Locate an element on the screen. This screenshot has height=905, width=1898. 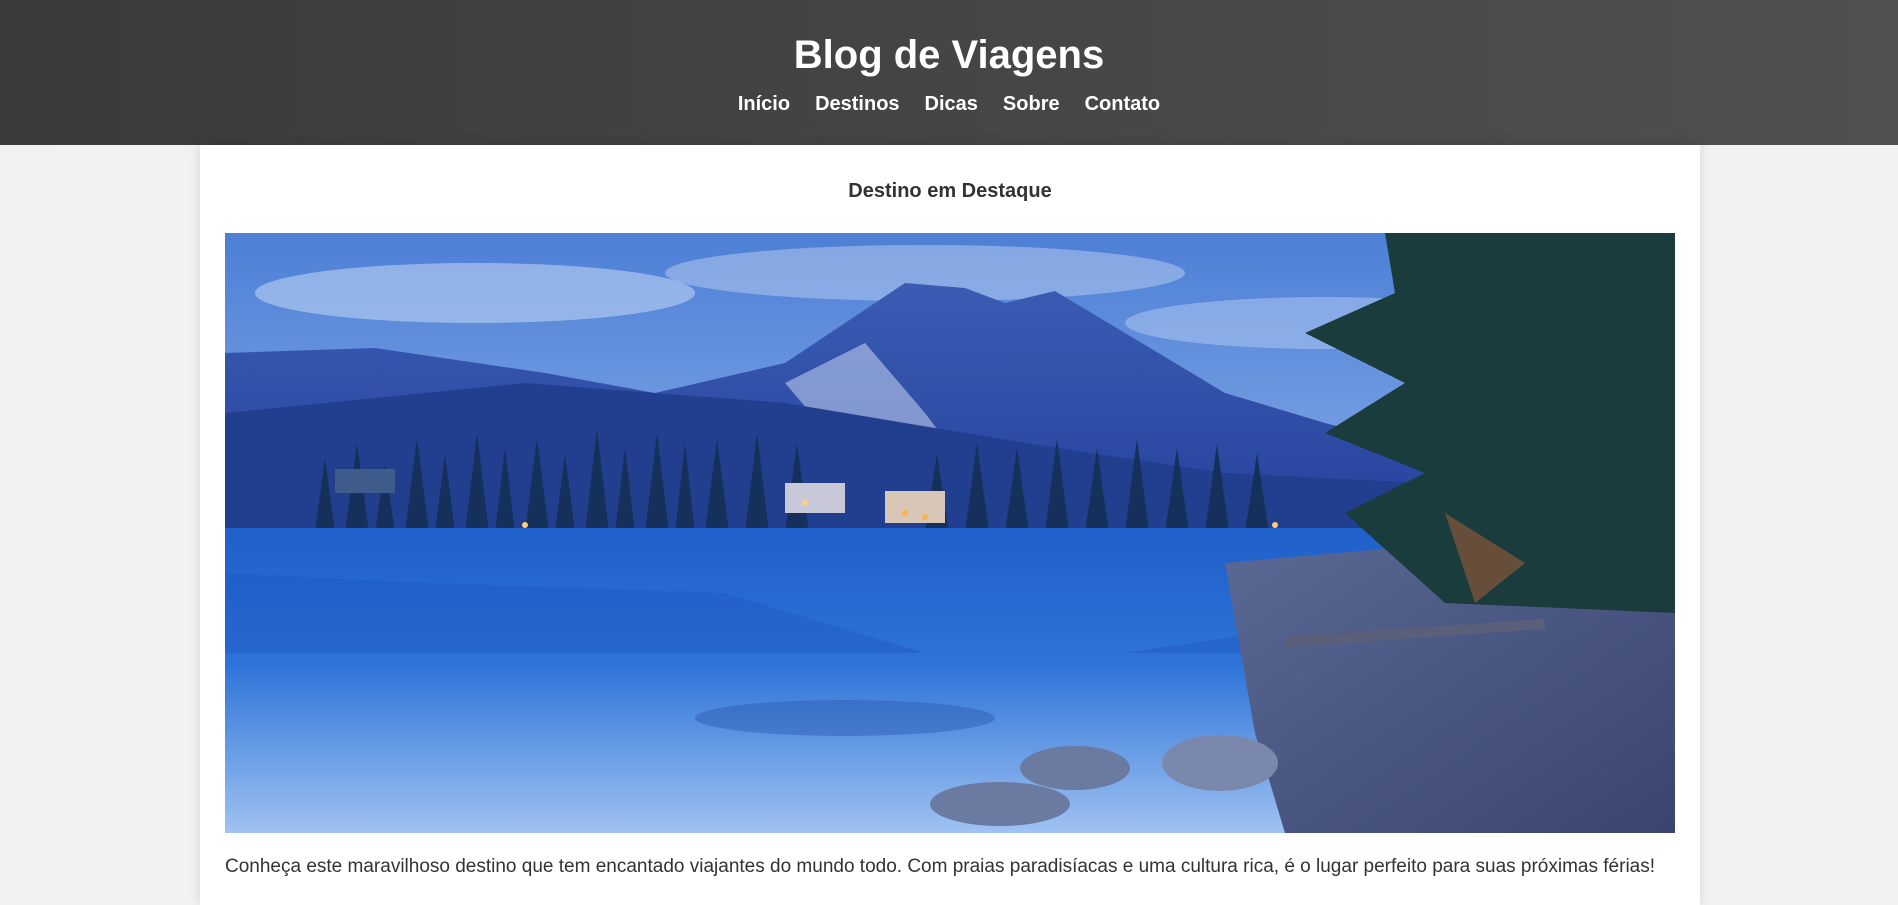
nav-link-destinos: Destinos is located at coordinates (857, 104).